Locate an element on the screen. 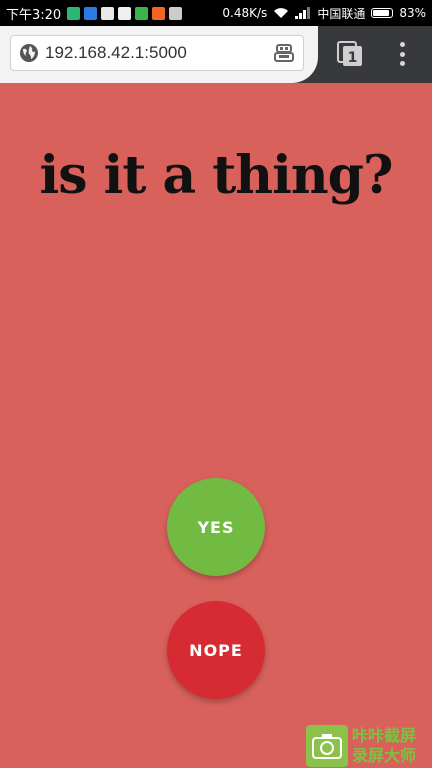  watermark-line1: 咔咔截屏 is located at coordinates (384, 735).